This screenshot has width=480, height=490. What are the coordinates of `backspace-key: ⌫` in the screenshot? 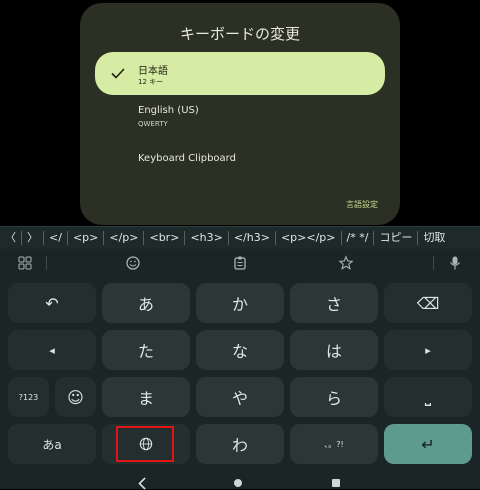 It's located at (428, 303).